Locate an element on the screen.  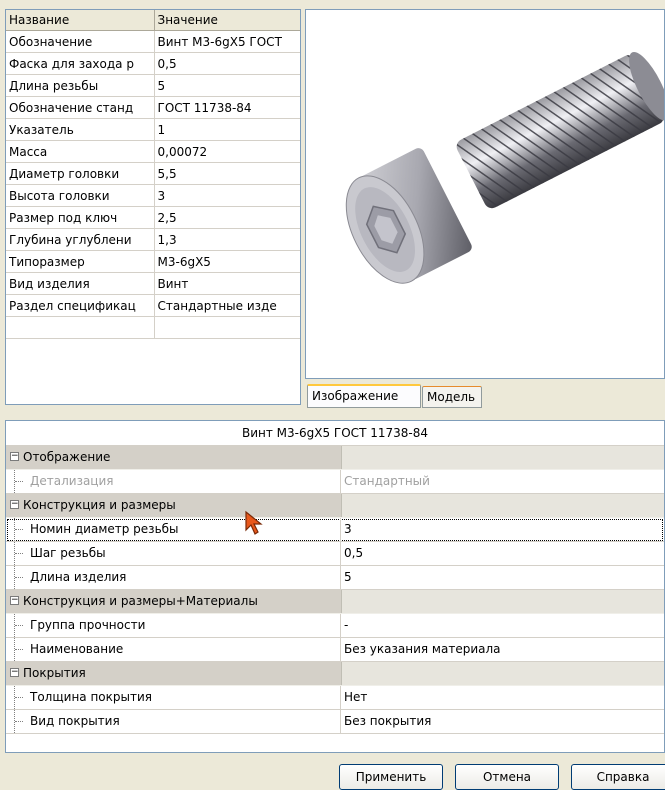
cell-name: Обозначение is located at coordinates (80, 42).